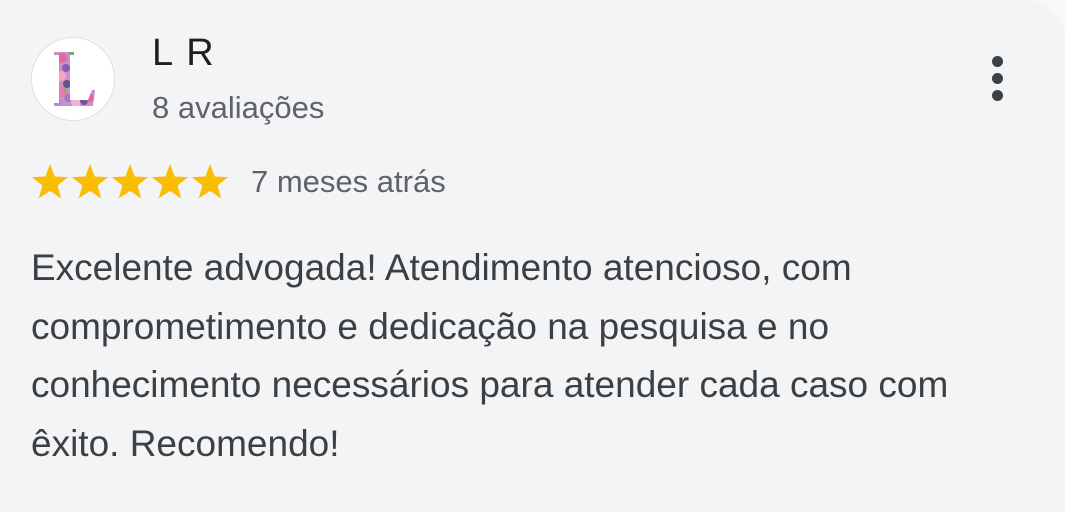 Image resolution: width=1065 pixels, height=512 pixels. What do you see at coordinates (348, 181) in the screenshot?
I see `review-date: 7 meses atrás` at bounding box center [348, 181].